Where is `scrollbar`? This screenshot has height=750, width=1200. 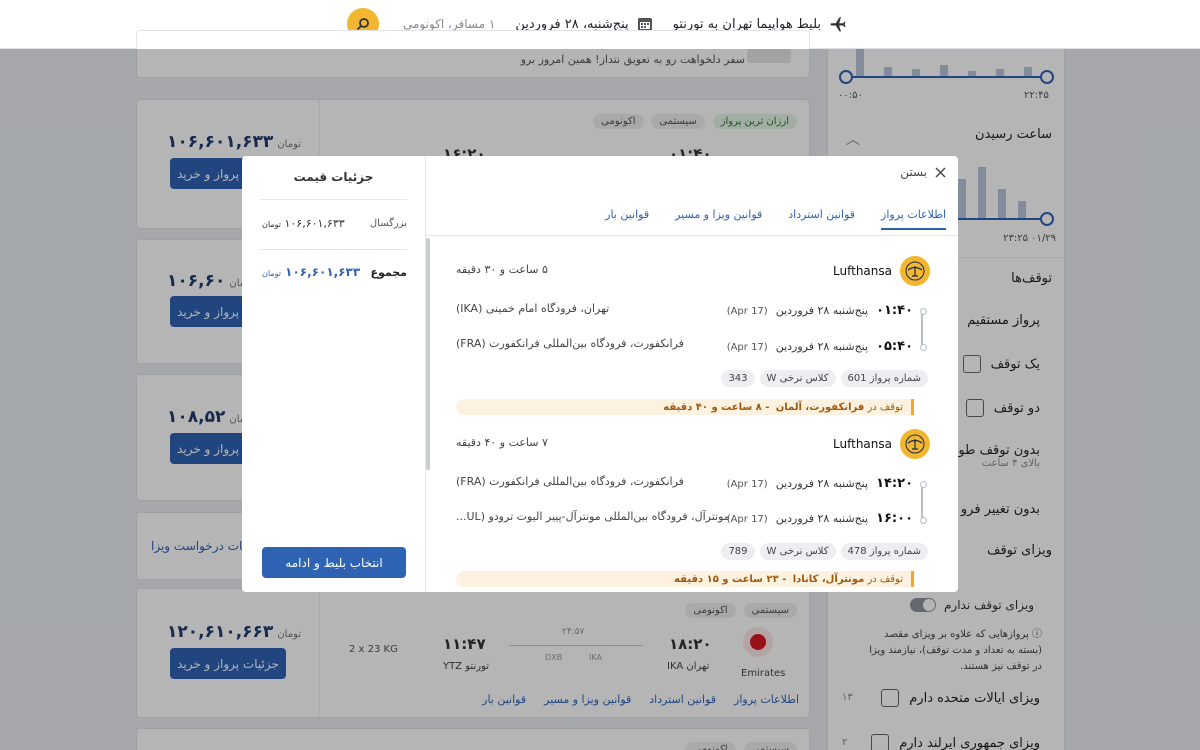 scrollbar is located at coordinates (428, 354).